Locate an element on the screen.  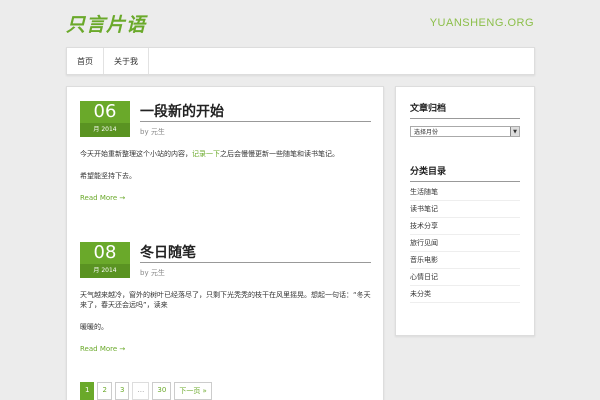
post-title: 一段新的开始 is located at coordinates (255, 111).